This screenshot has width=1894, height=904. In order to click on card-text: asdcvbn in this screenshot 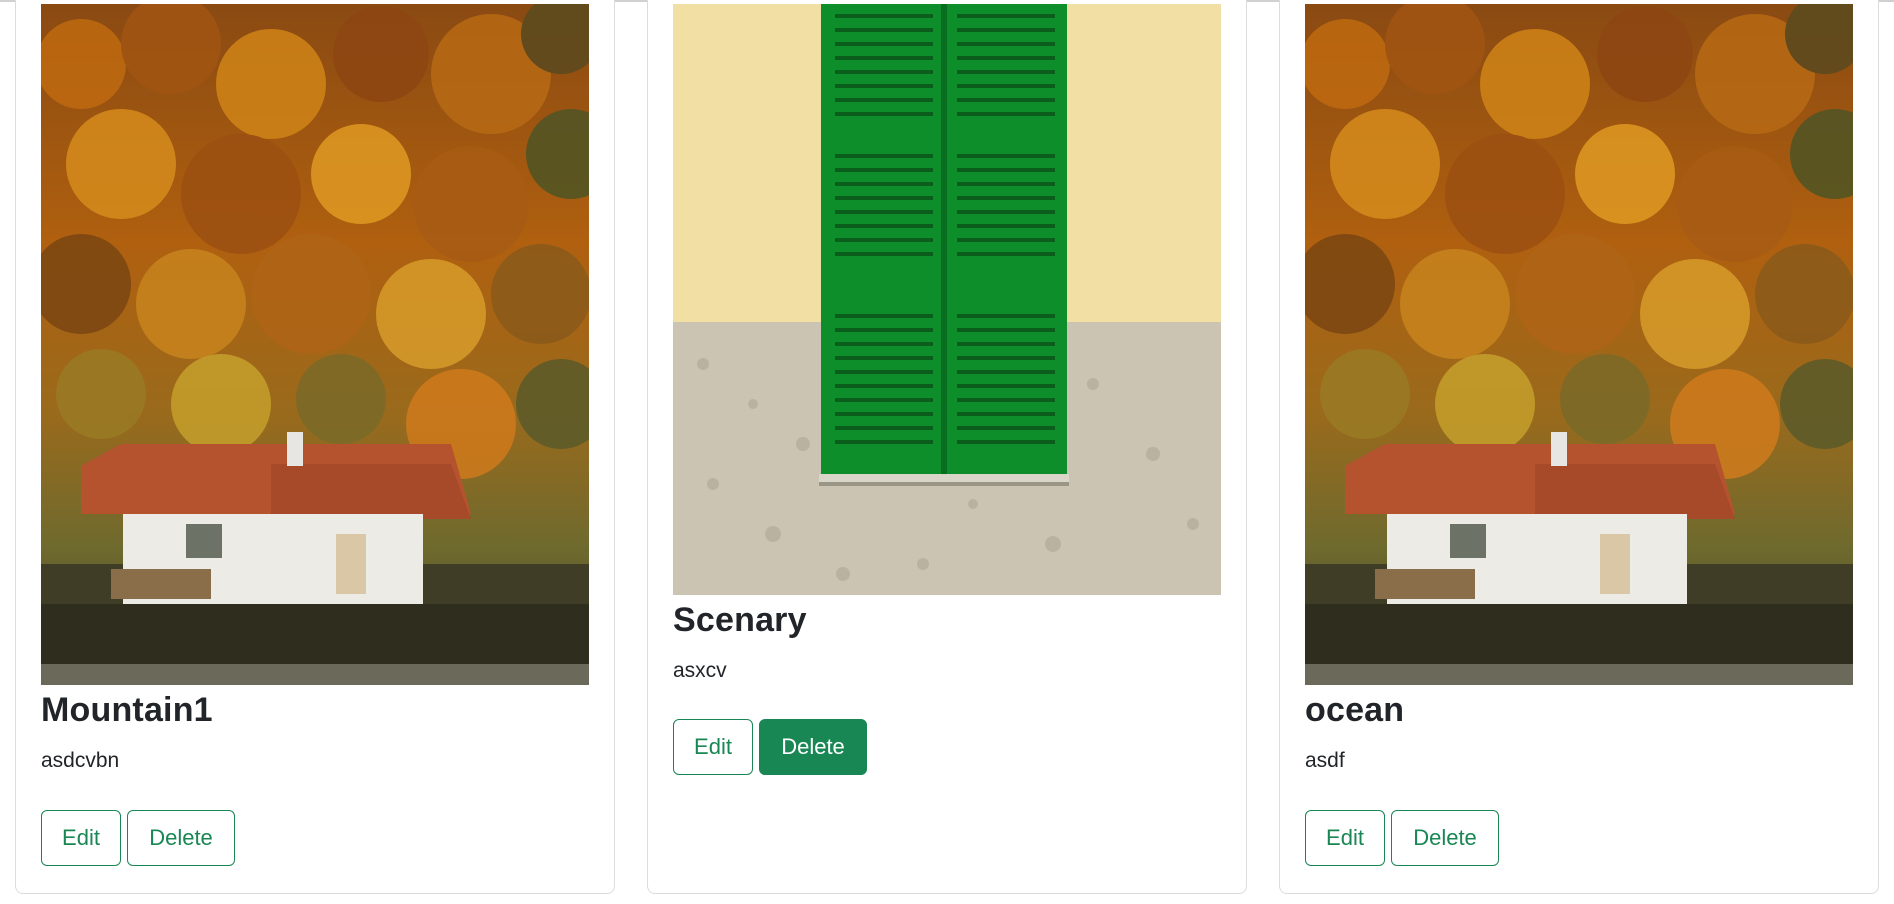, I will do `click(80, 760)`.